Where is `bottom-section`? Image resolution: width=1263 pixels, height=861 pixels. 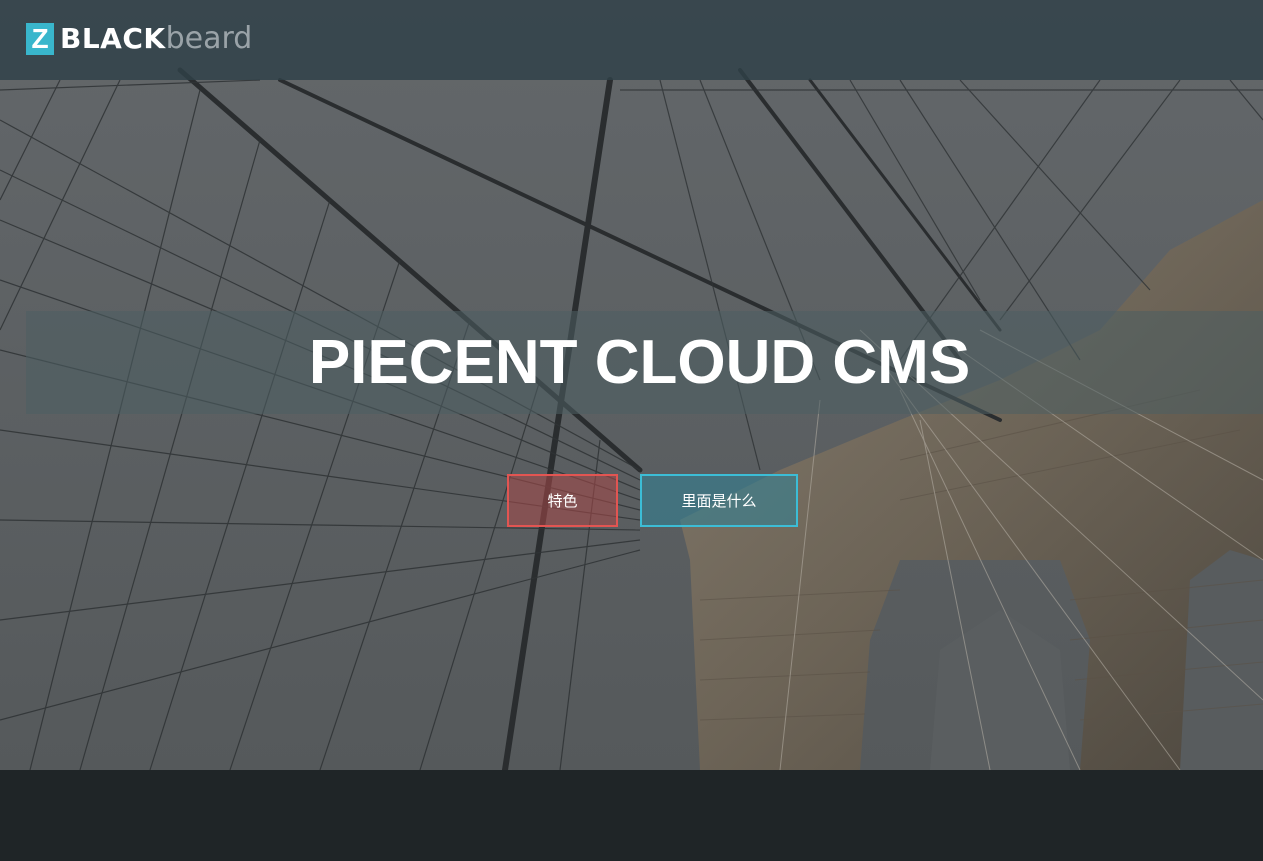
bottom-section is located at coordinates (631, 815).